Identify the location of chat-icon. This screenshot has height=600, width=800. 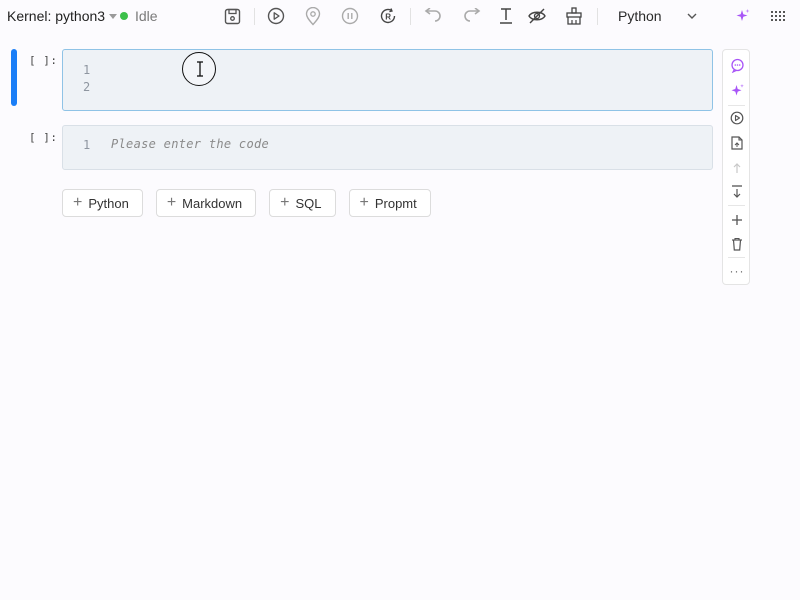
(737, 65).